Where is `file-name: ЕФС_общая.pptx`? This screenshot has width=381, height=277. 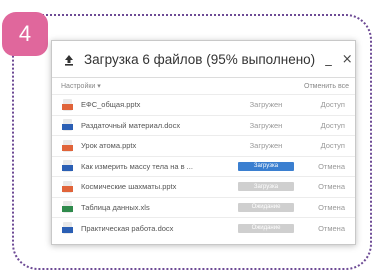
file-name: ЕФС_общая.pptx is located at coordinates (111, 105).